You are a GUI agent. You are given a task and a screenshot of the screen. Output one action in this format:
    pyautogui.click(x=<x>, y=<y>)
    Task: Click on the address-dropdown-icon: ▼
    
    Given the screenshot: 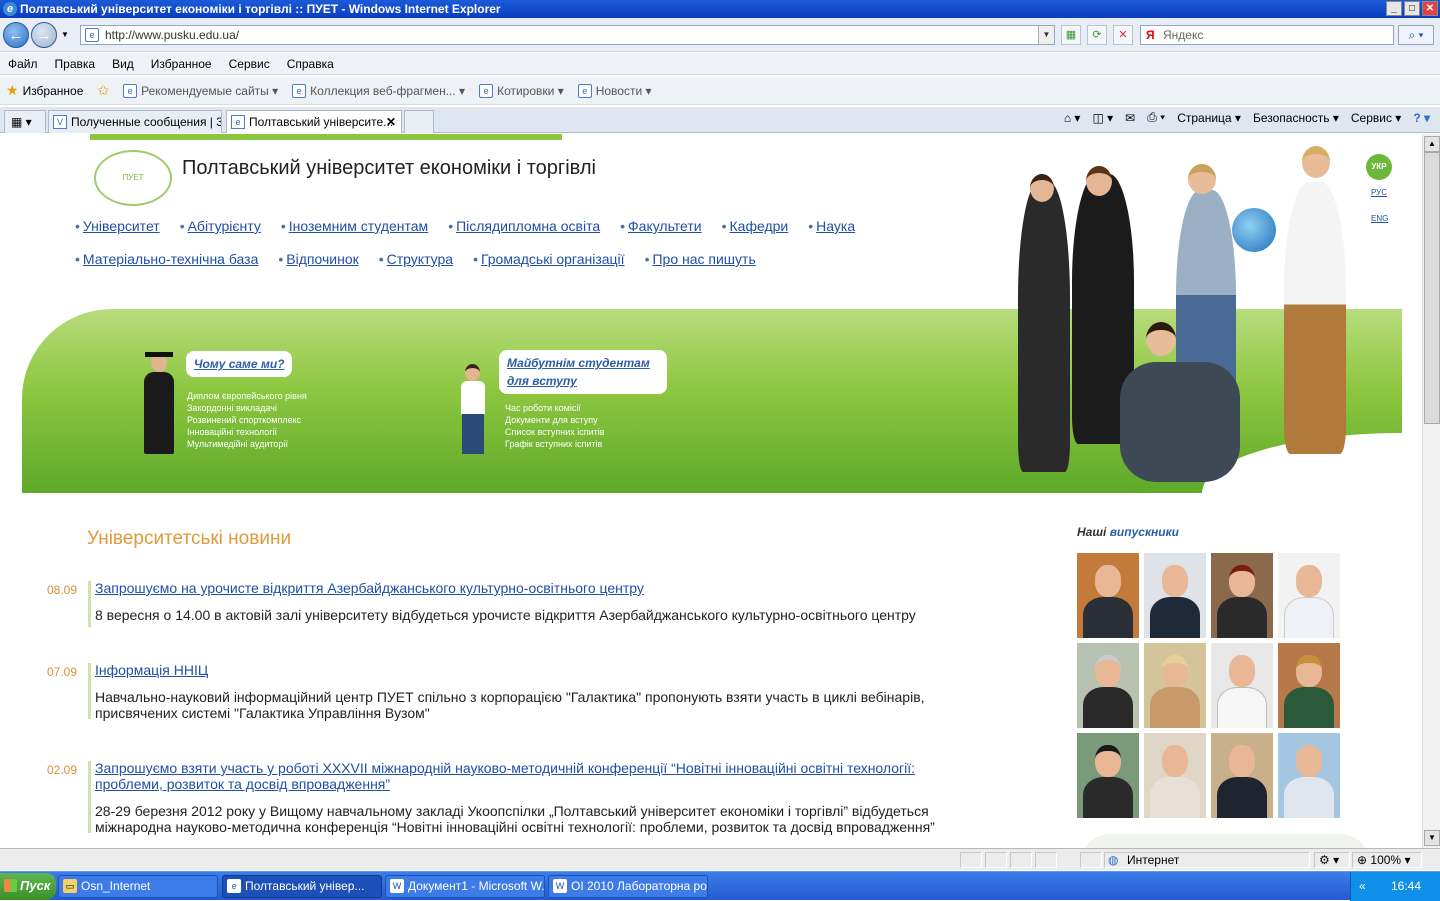 What is the action you would take?
    pyautogui.click(x=1046, y=35)
    